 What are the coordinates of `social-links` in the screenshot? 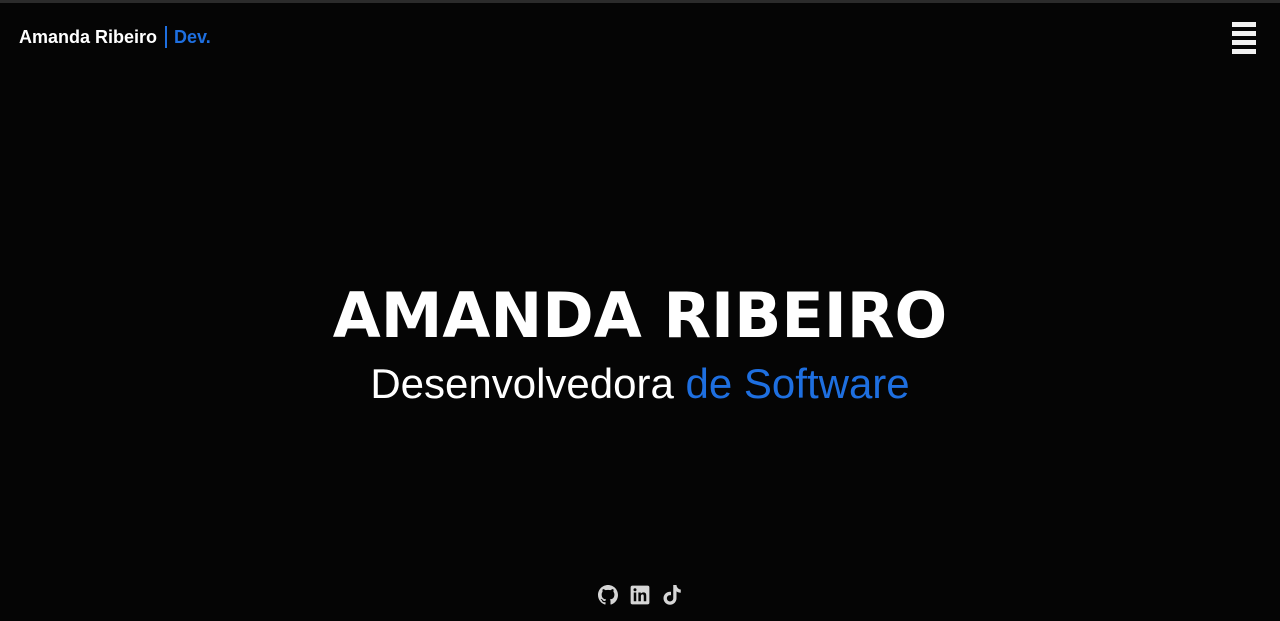 It's located at (640, 595).